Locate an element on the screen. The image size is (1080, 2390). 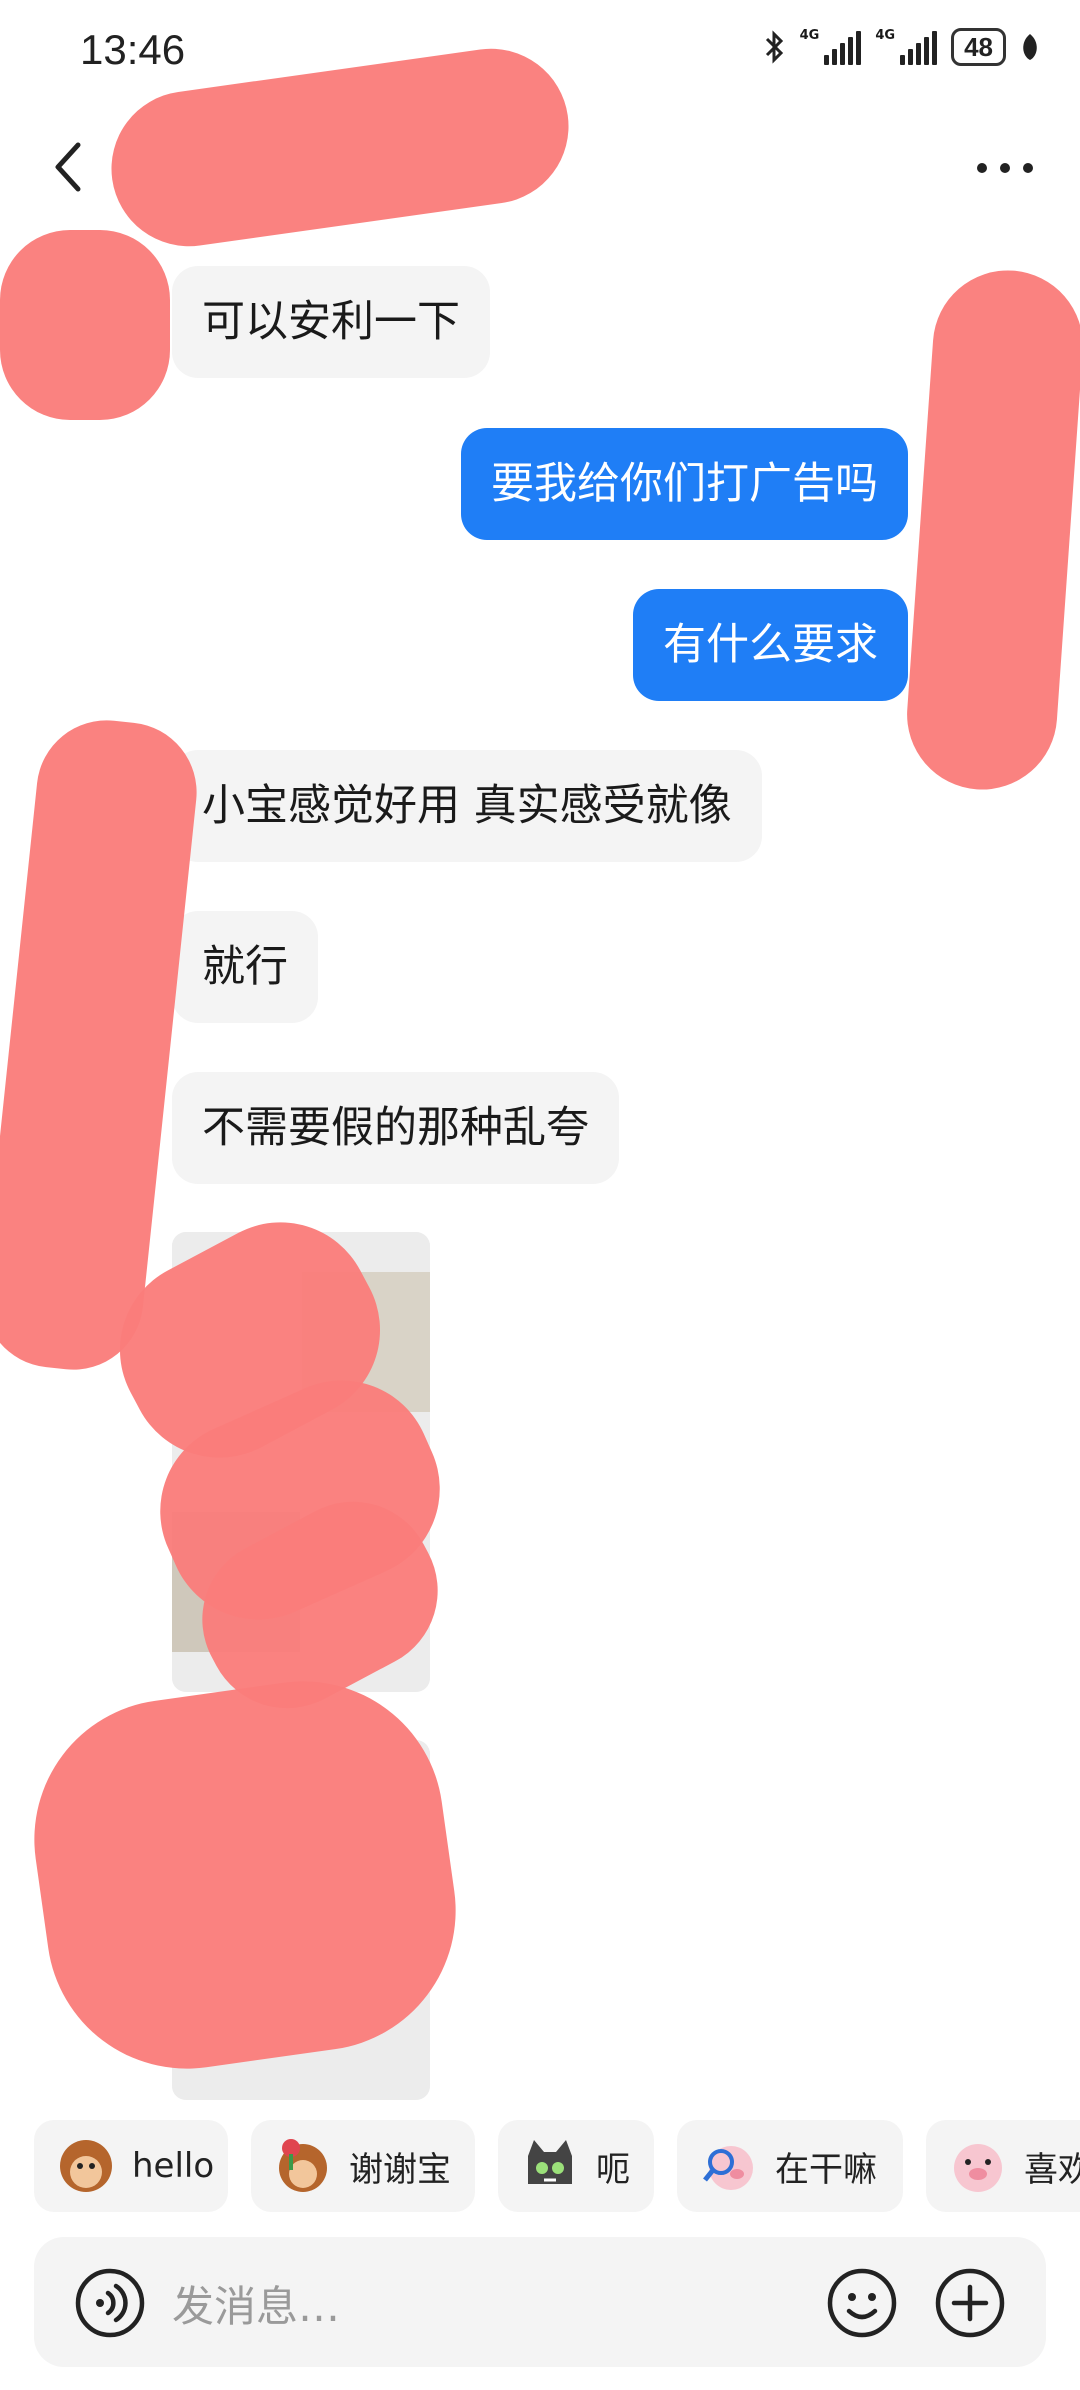
network-type-1: 4G is located at coordinates (809, 35).